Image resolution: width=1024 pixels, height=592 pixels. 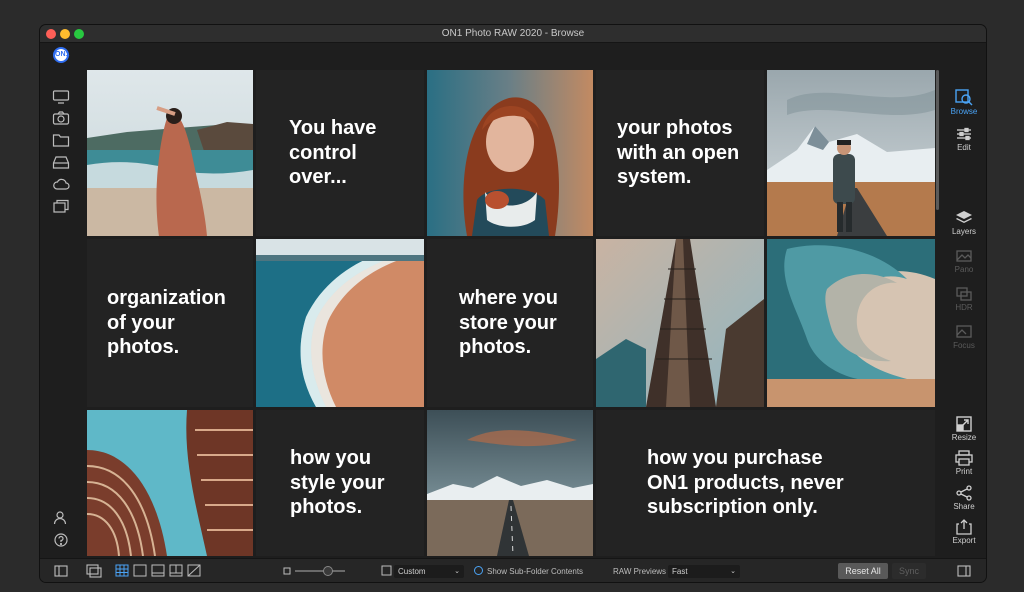 I want to click on grid-scroll-thumb, so click(x=937, y=140).